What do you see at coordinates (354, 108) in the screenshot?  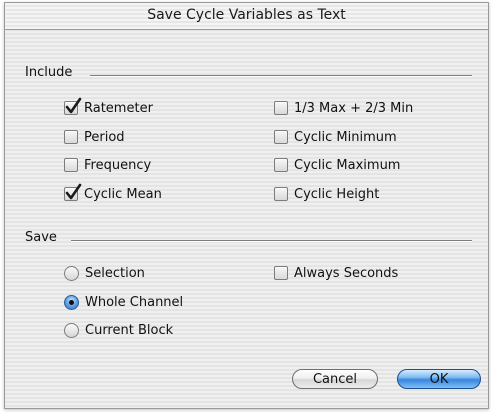 I see `third-max-two-thirds-min-label: 1/3 Max + 2/3 Min` at bounding box center [354, 108].